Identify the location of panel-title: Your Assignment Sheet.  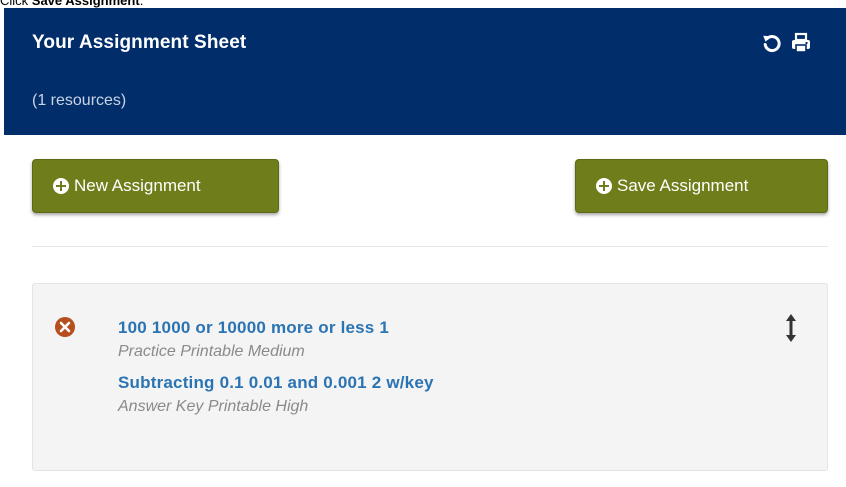
(139, 42).